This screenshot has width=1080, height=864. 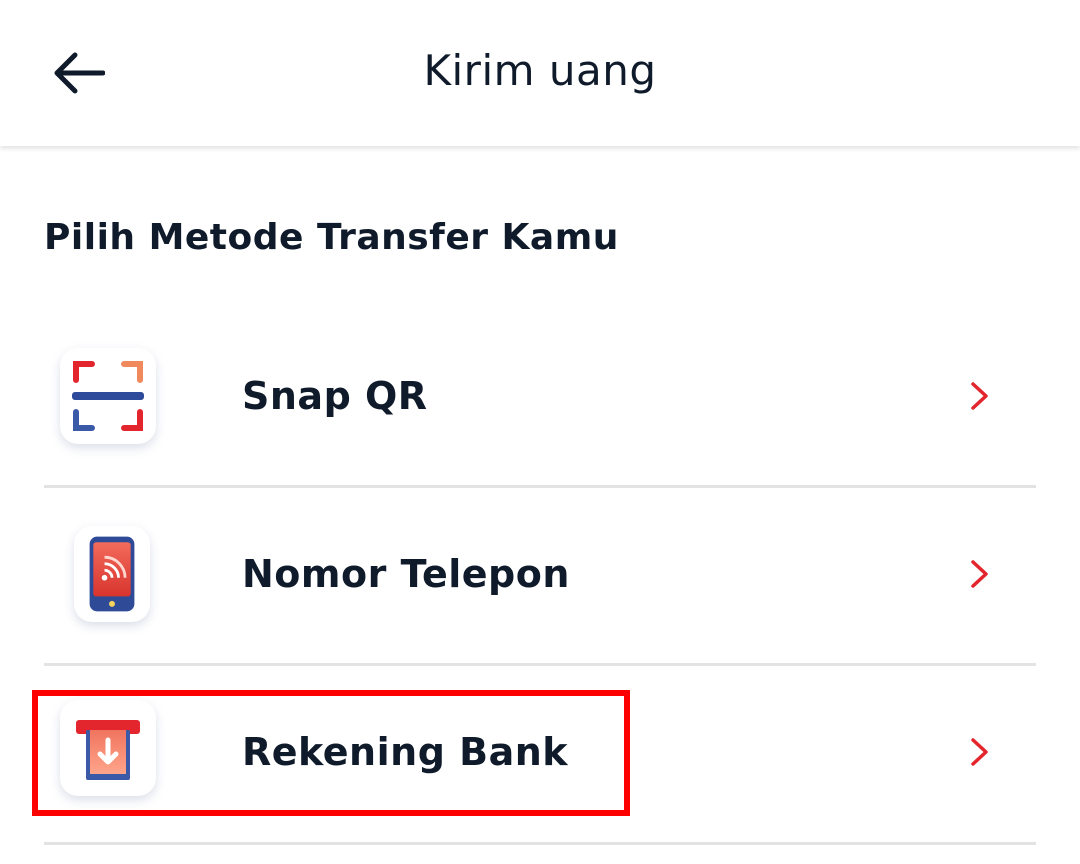 I want to click on qr-scan-icon, so click(x=108, y=396).